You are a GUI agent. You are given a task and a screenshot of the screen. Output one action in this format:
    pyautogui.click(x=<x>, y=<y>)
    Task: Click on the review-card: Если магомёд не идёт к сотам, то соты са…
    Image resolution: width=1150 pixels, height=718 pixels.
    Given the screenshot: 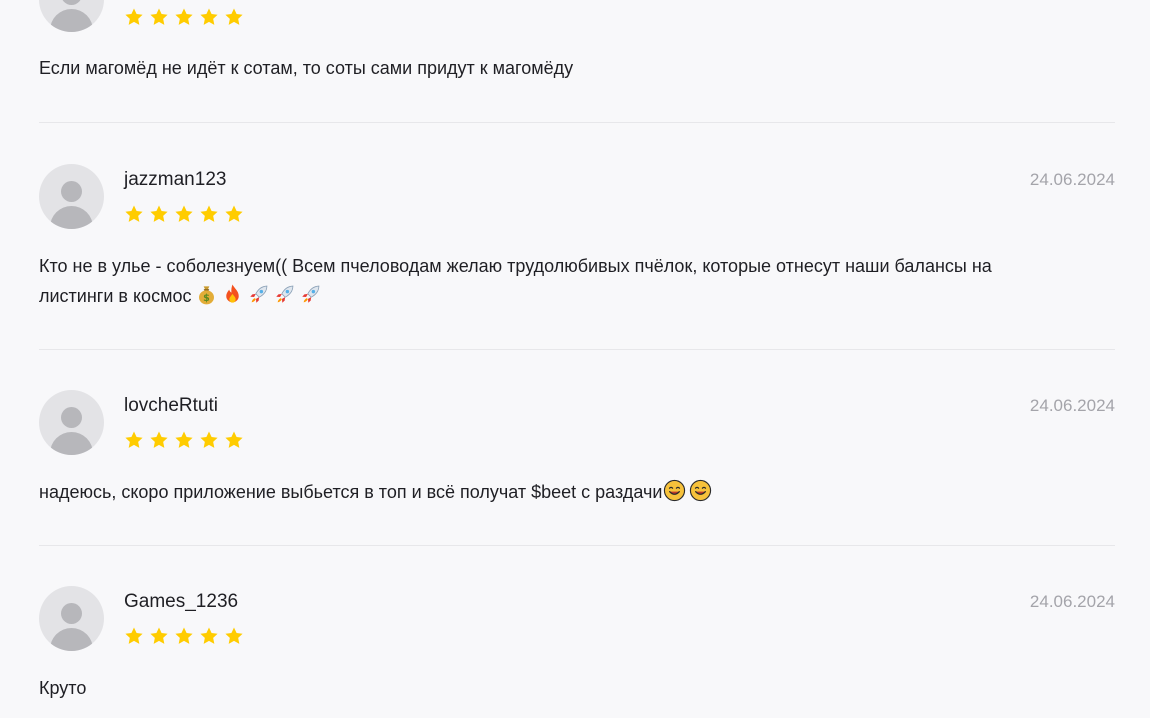 What is the action you would take?
    pyautogui.click(x=577, y=53)
    